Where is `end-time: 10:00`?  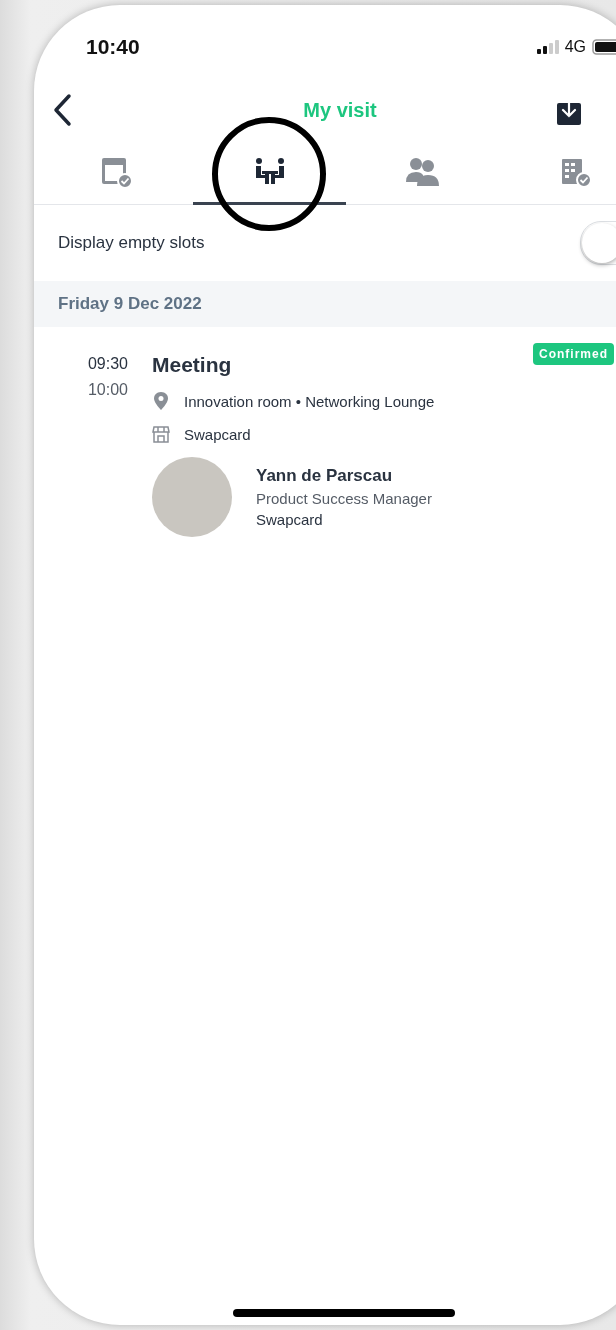 end-time: 10:00 is located at coordinates (107, 390).